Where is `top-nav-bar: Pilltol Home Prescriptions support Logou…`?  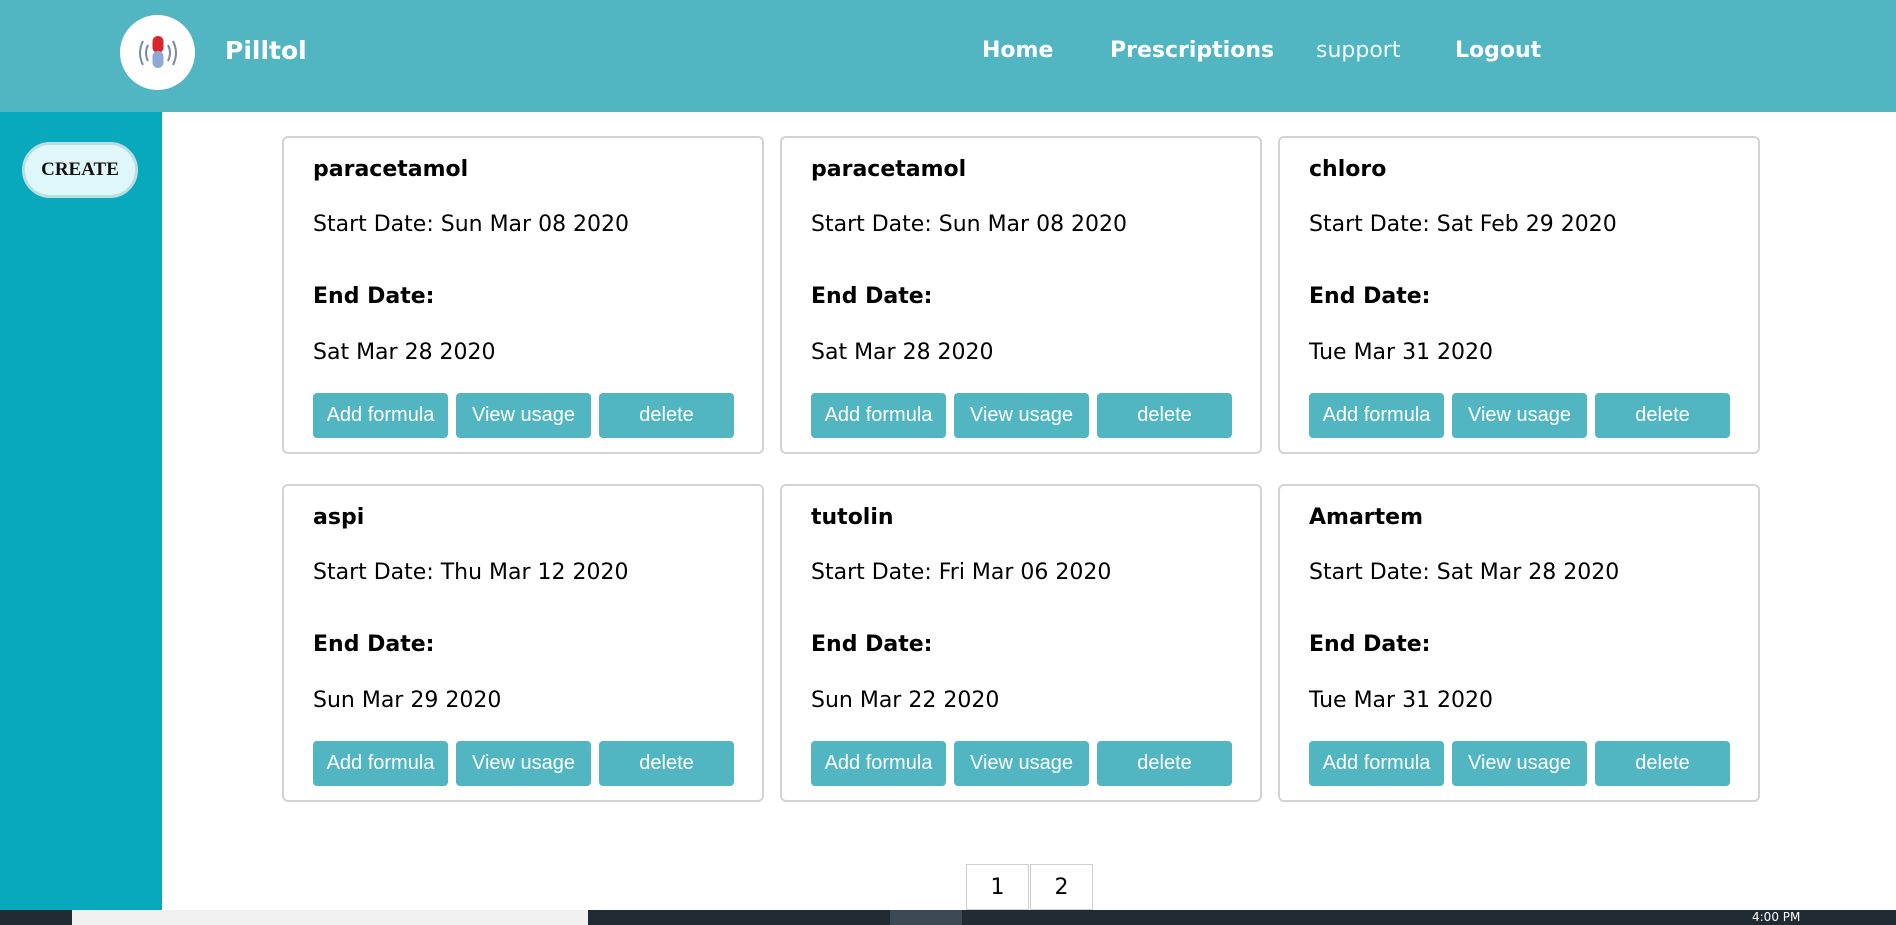 top-nav-bar: Pilltol Home Prescriptions support Logou… is located at coordinates (948, 56).